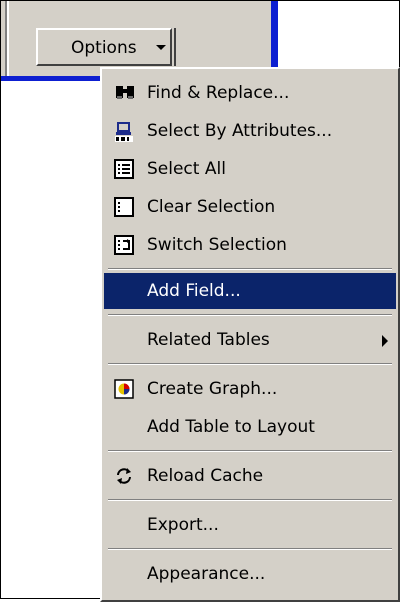  I want to click on select-all-icon, so click(124, 169).